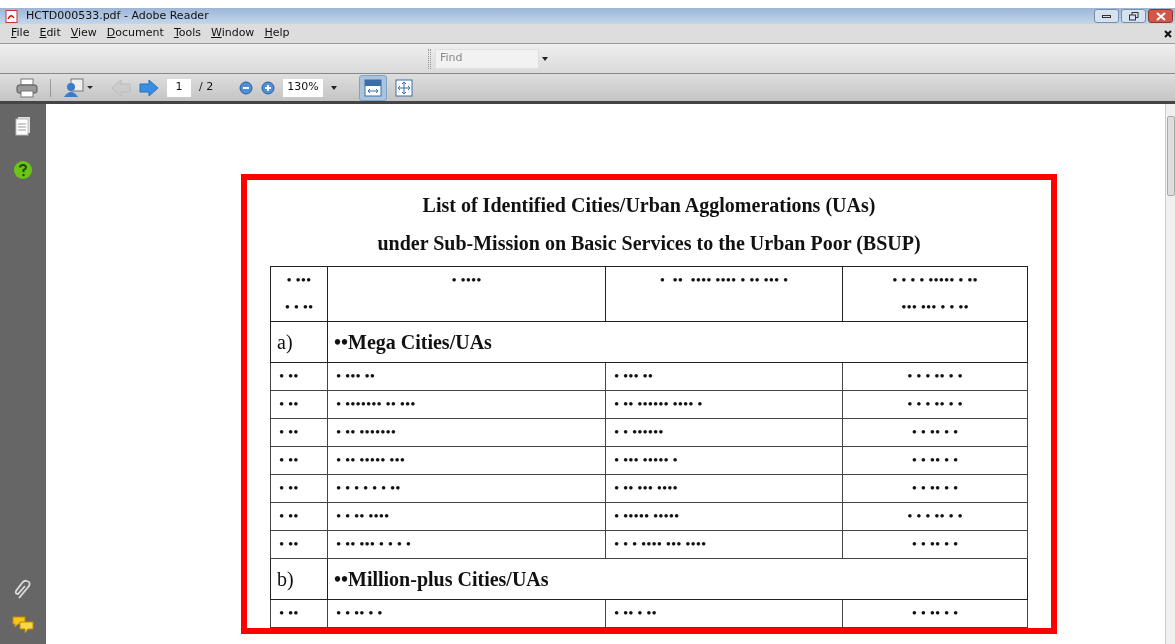 The image size is (1175, 644). I want to click on document-subtitle: under Sub-Mission on Basic Services to the Urban Poor (BSUP), so click(649, 243).